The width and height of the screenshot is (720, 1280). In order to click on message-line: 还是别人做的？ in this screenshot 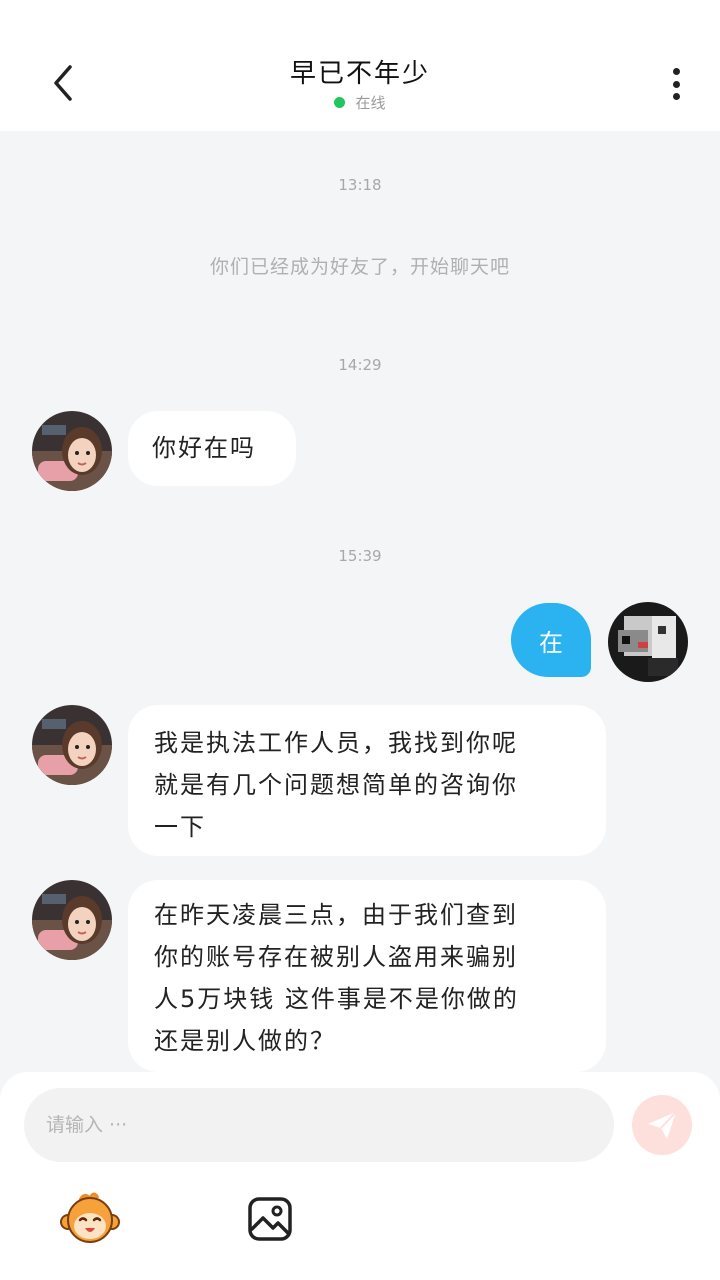, I will do `click(245, 1041)`.